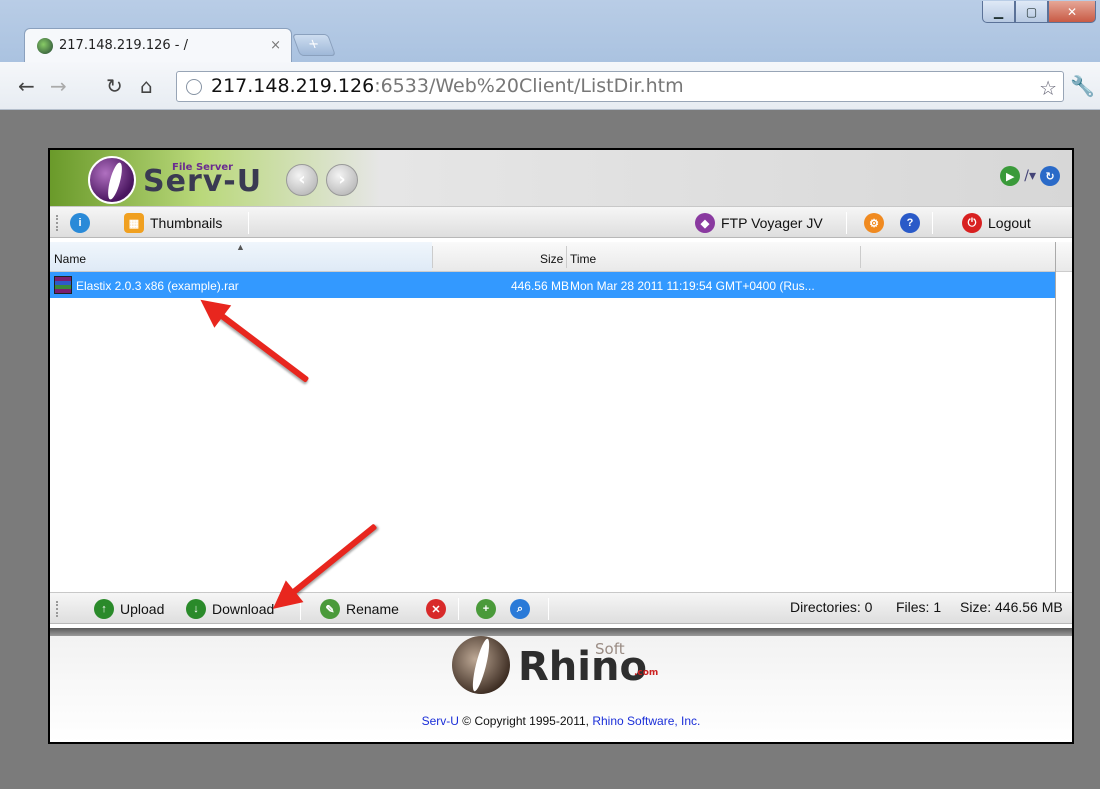 The height and width of the screenshot is (789, 1100). Describe the element at coordinates (481, 665) in the screenshot. I see `rhinosoft-logo-icon` at that location.